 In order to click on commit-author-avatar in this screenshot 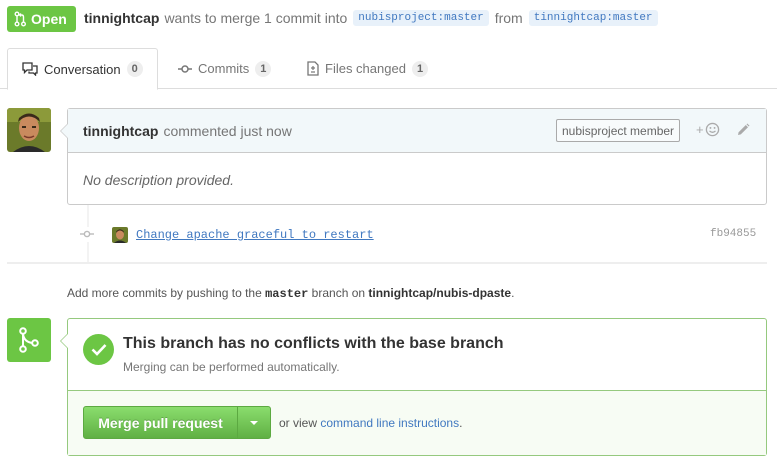, I will do `click(120, 235)`.